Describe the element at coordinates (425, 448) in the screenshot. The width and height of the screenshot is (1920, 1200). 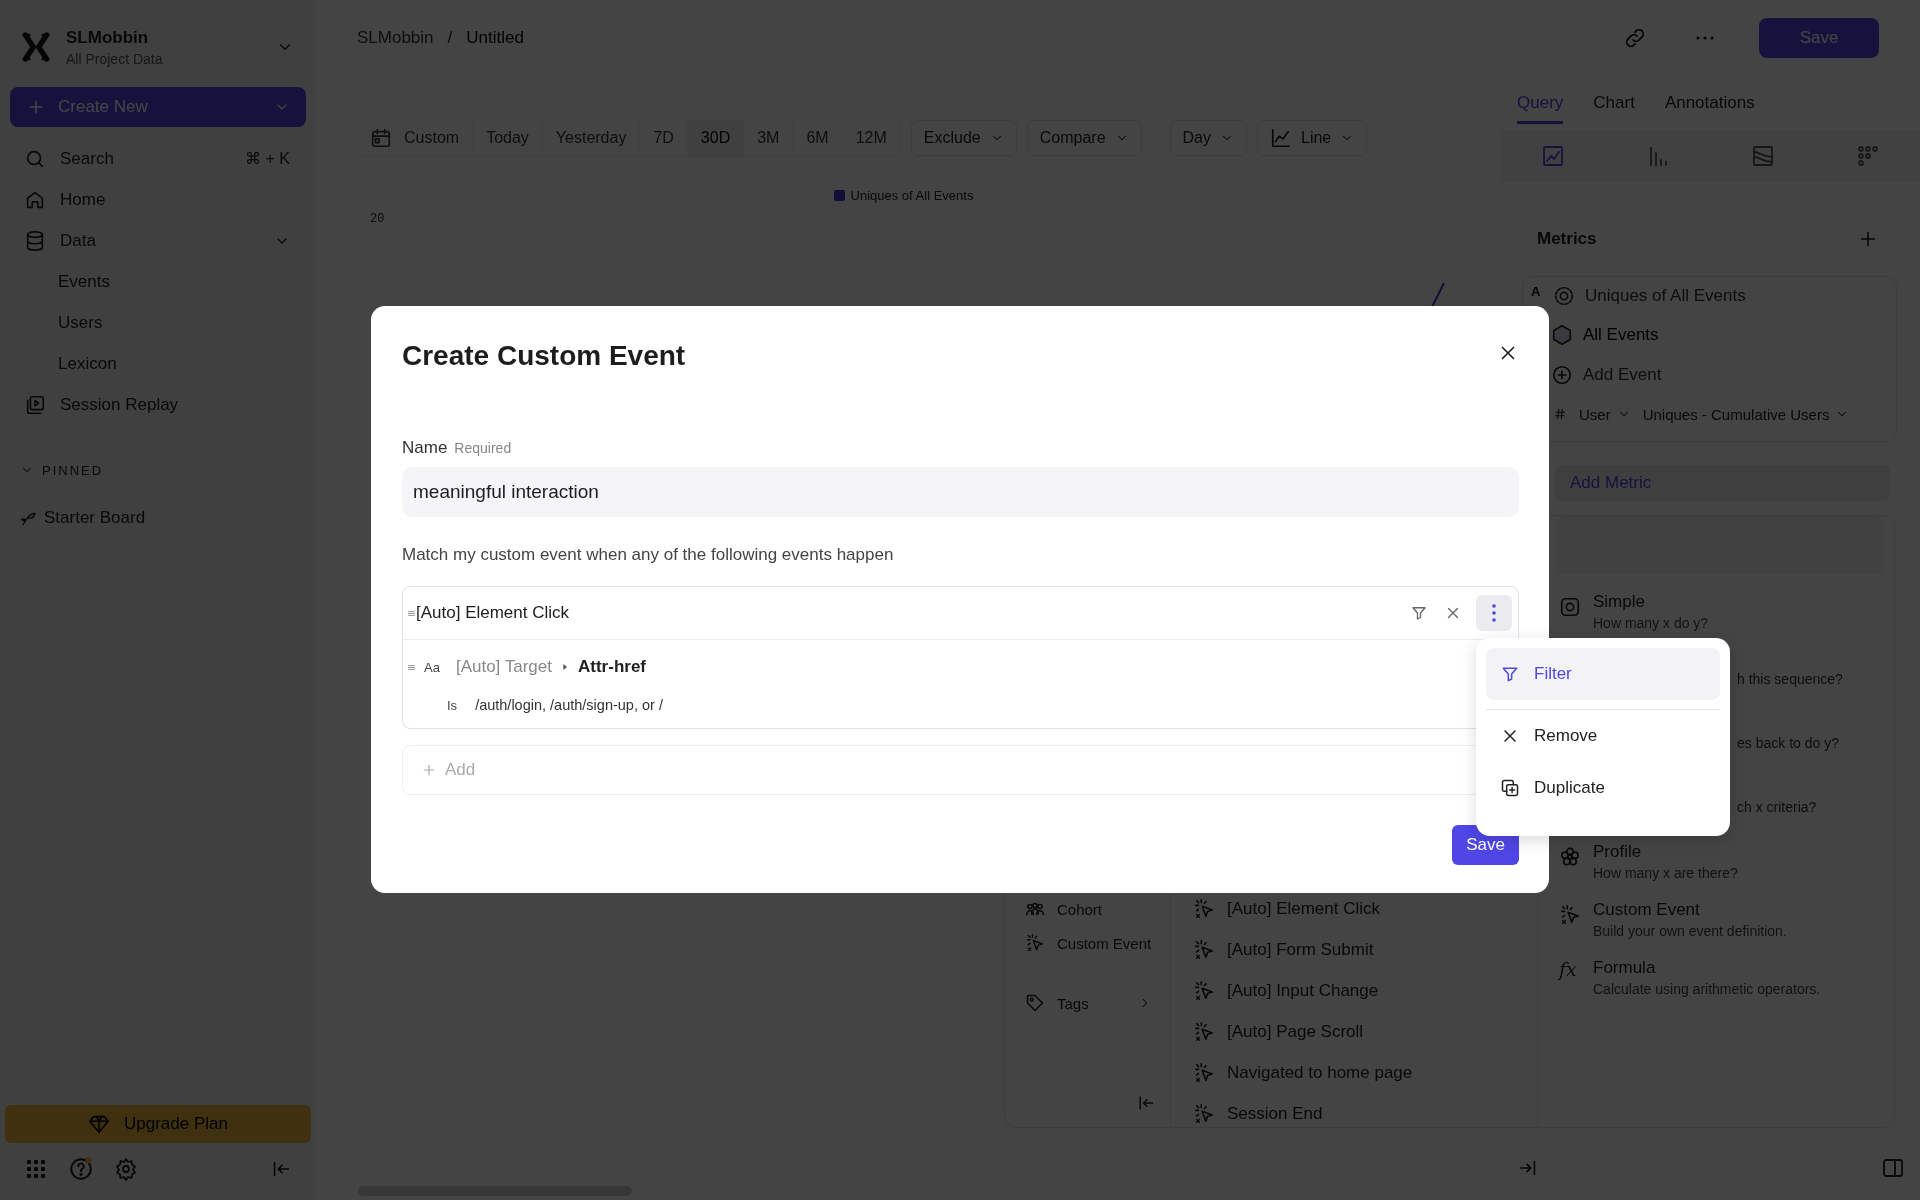
I see `field-label: Name` at that location.